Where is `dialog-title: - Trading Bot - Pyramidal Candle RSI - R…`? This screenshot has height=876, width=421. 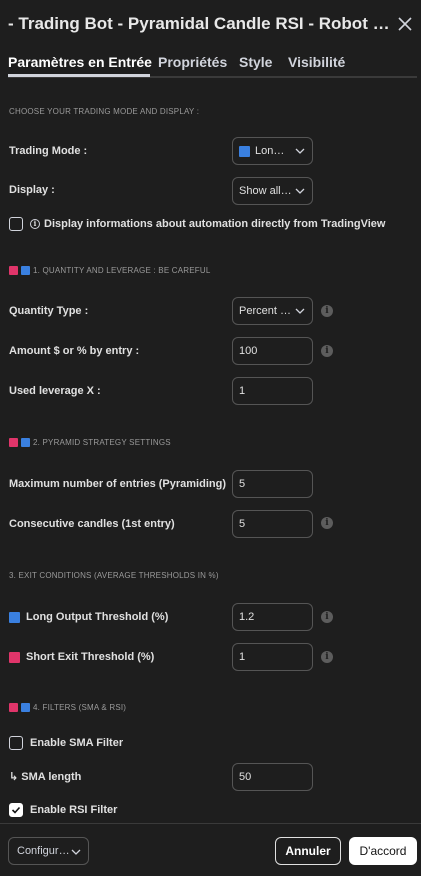
dialog-title: - Trading Bot - Pyramidal Candle RSI - R… is located at coordinates (200, 23).